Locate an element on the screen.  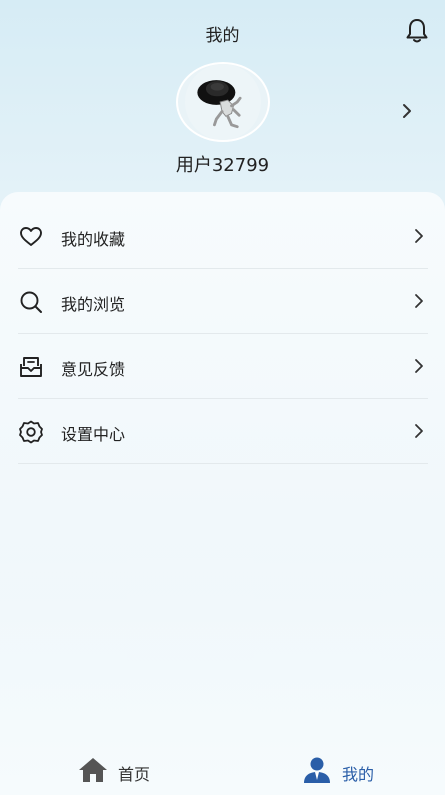
tab-home: 首页 is located at coordinates (153, 767).